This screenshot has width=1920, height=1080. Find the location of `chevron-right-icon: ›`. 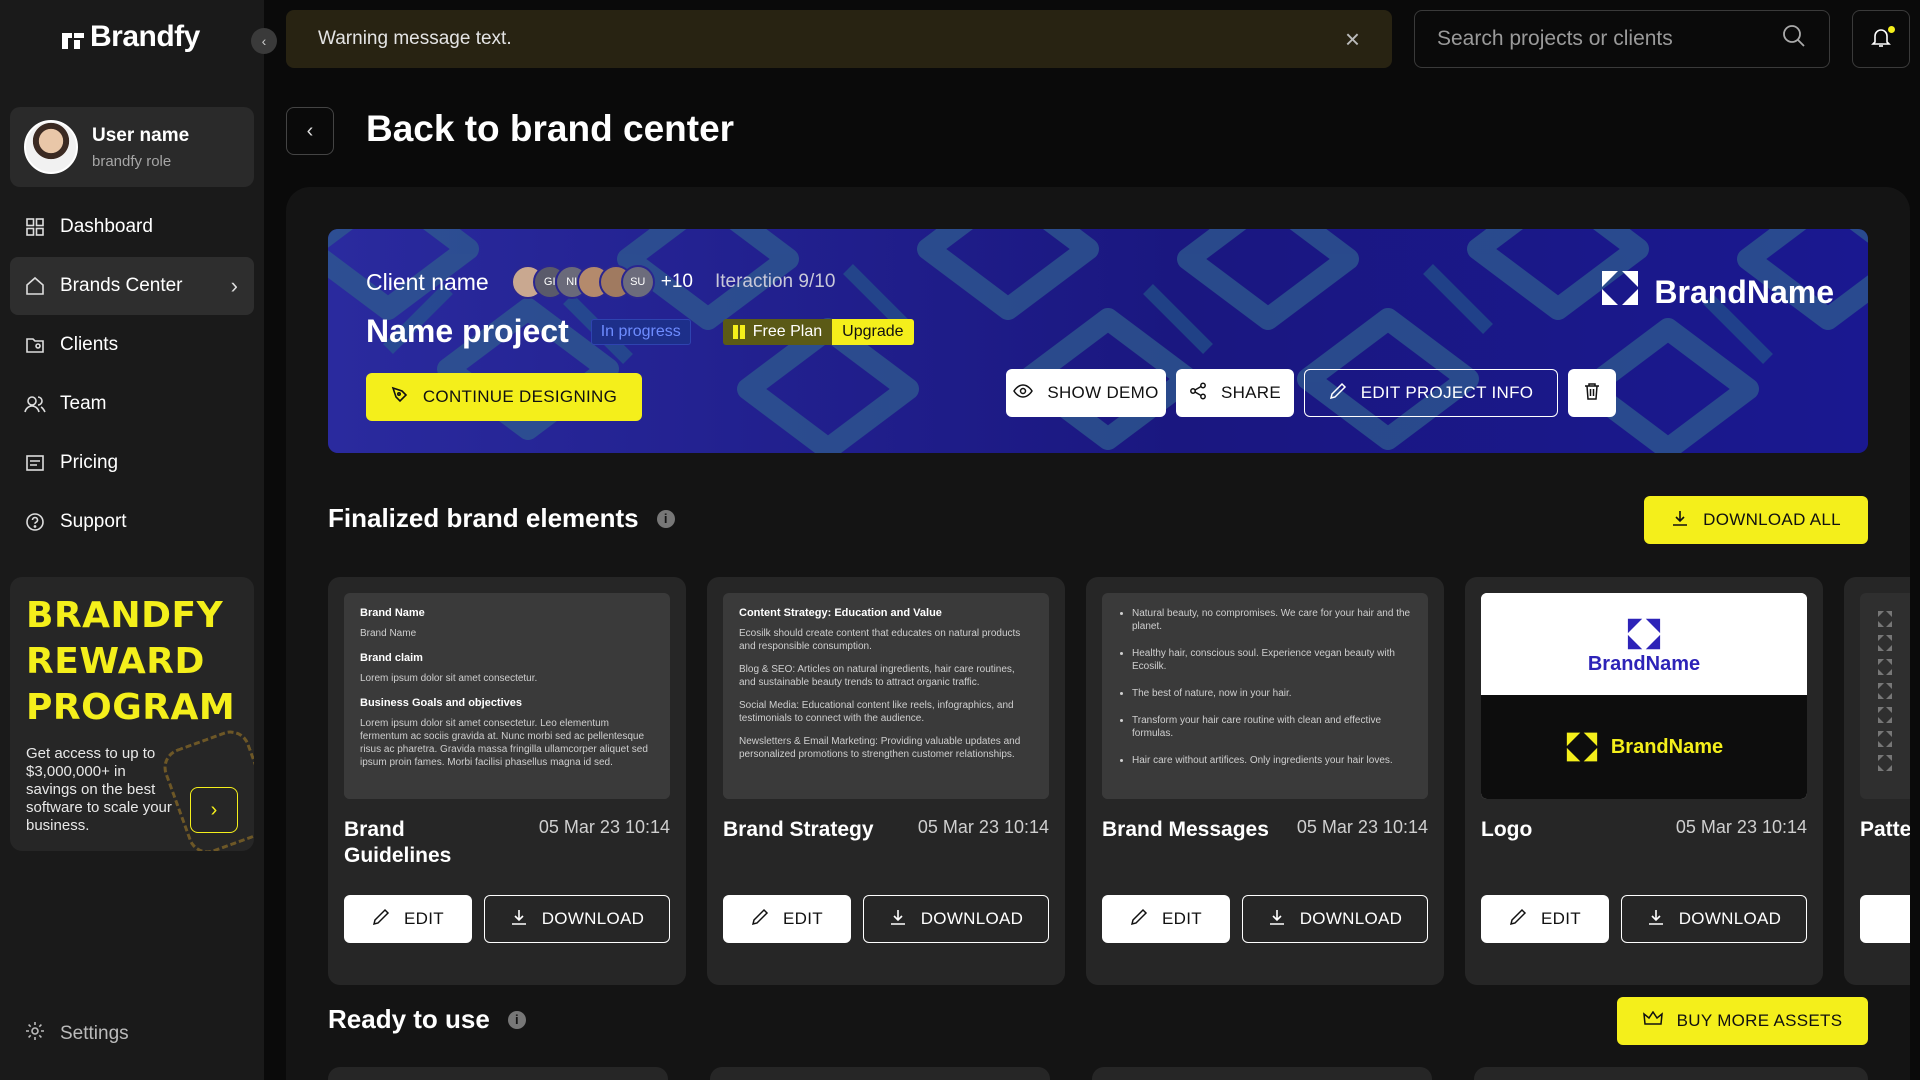

chevron-right-icon: › is located at coordinates (234, 285).